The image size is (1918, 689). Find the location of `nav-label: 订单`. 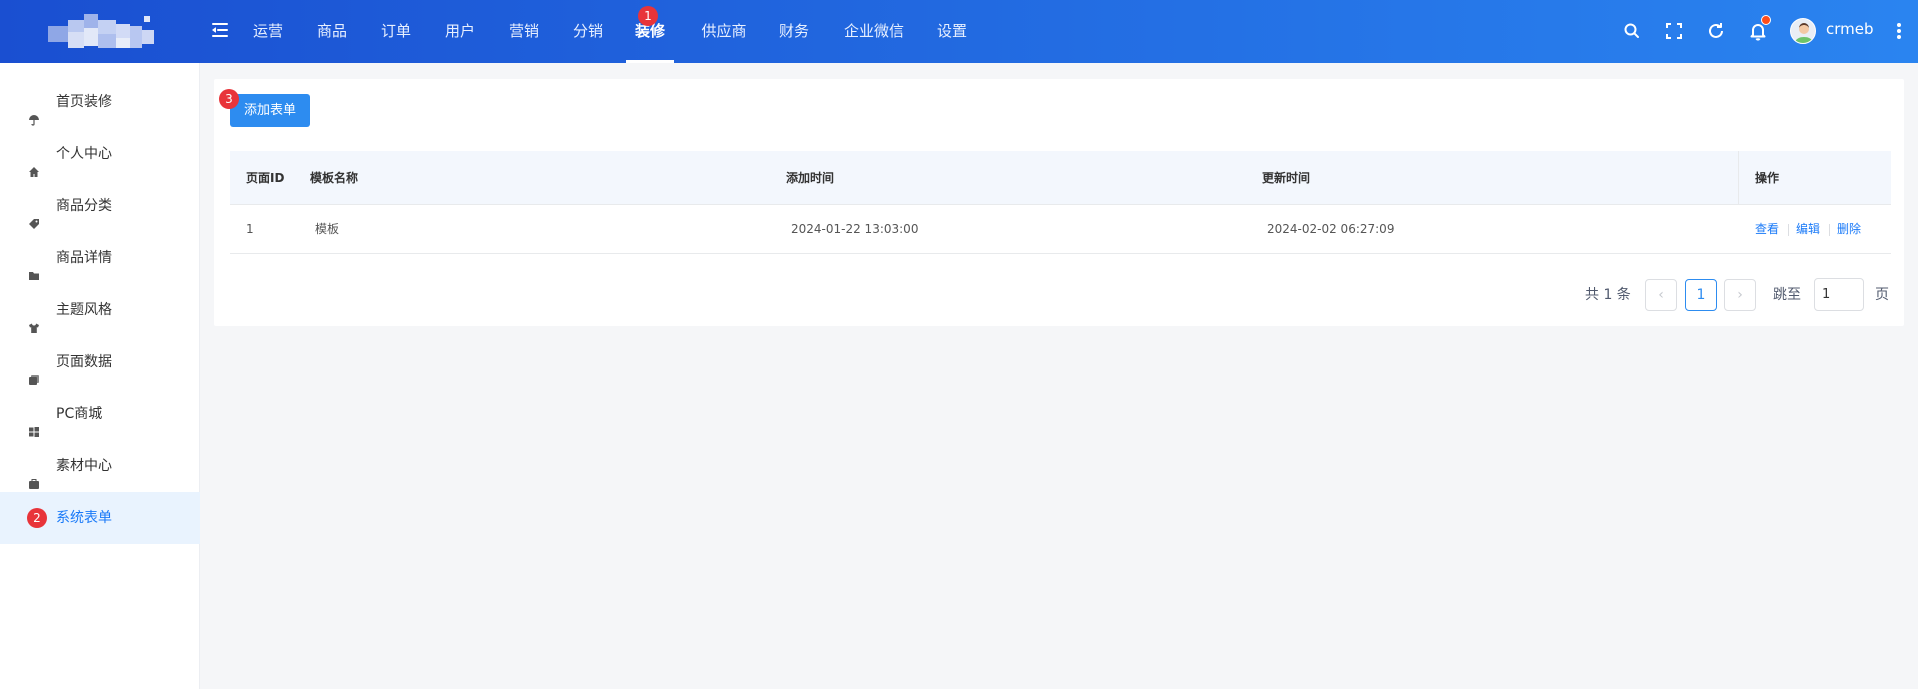

nav-label: 订单 is located at coordinates (395, 31).